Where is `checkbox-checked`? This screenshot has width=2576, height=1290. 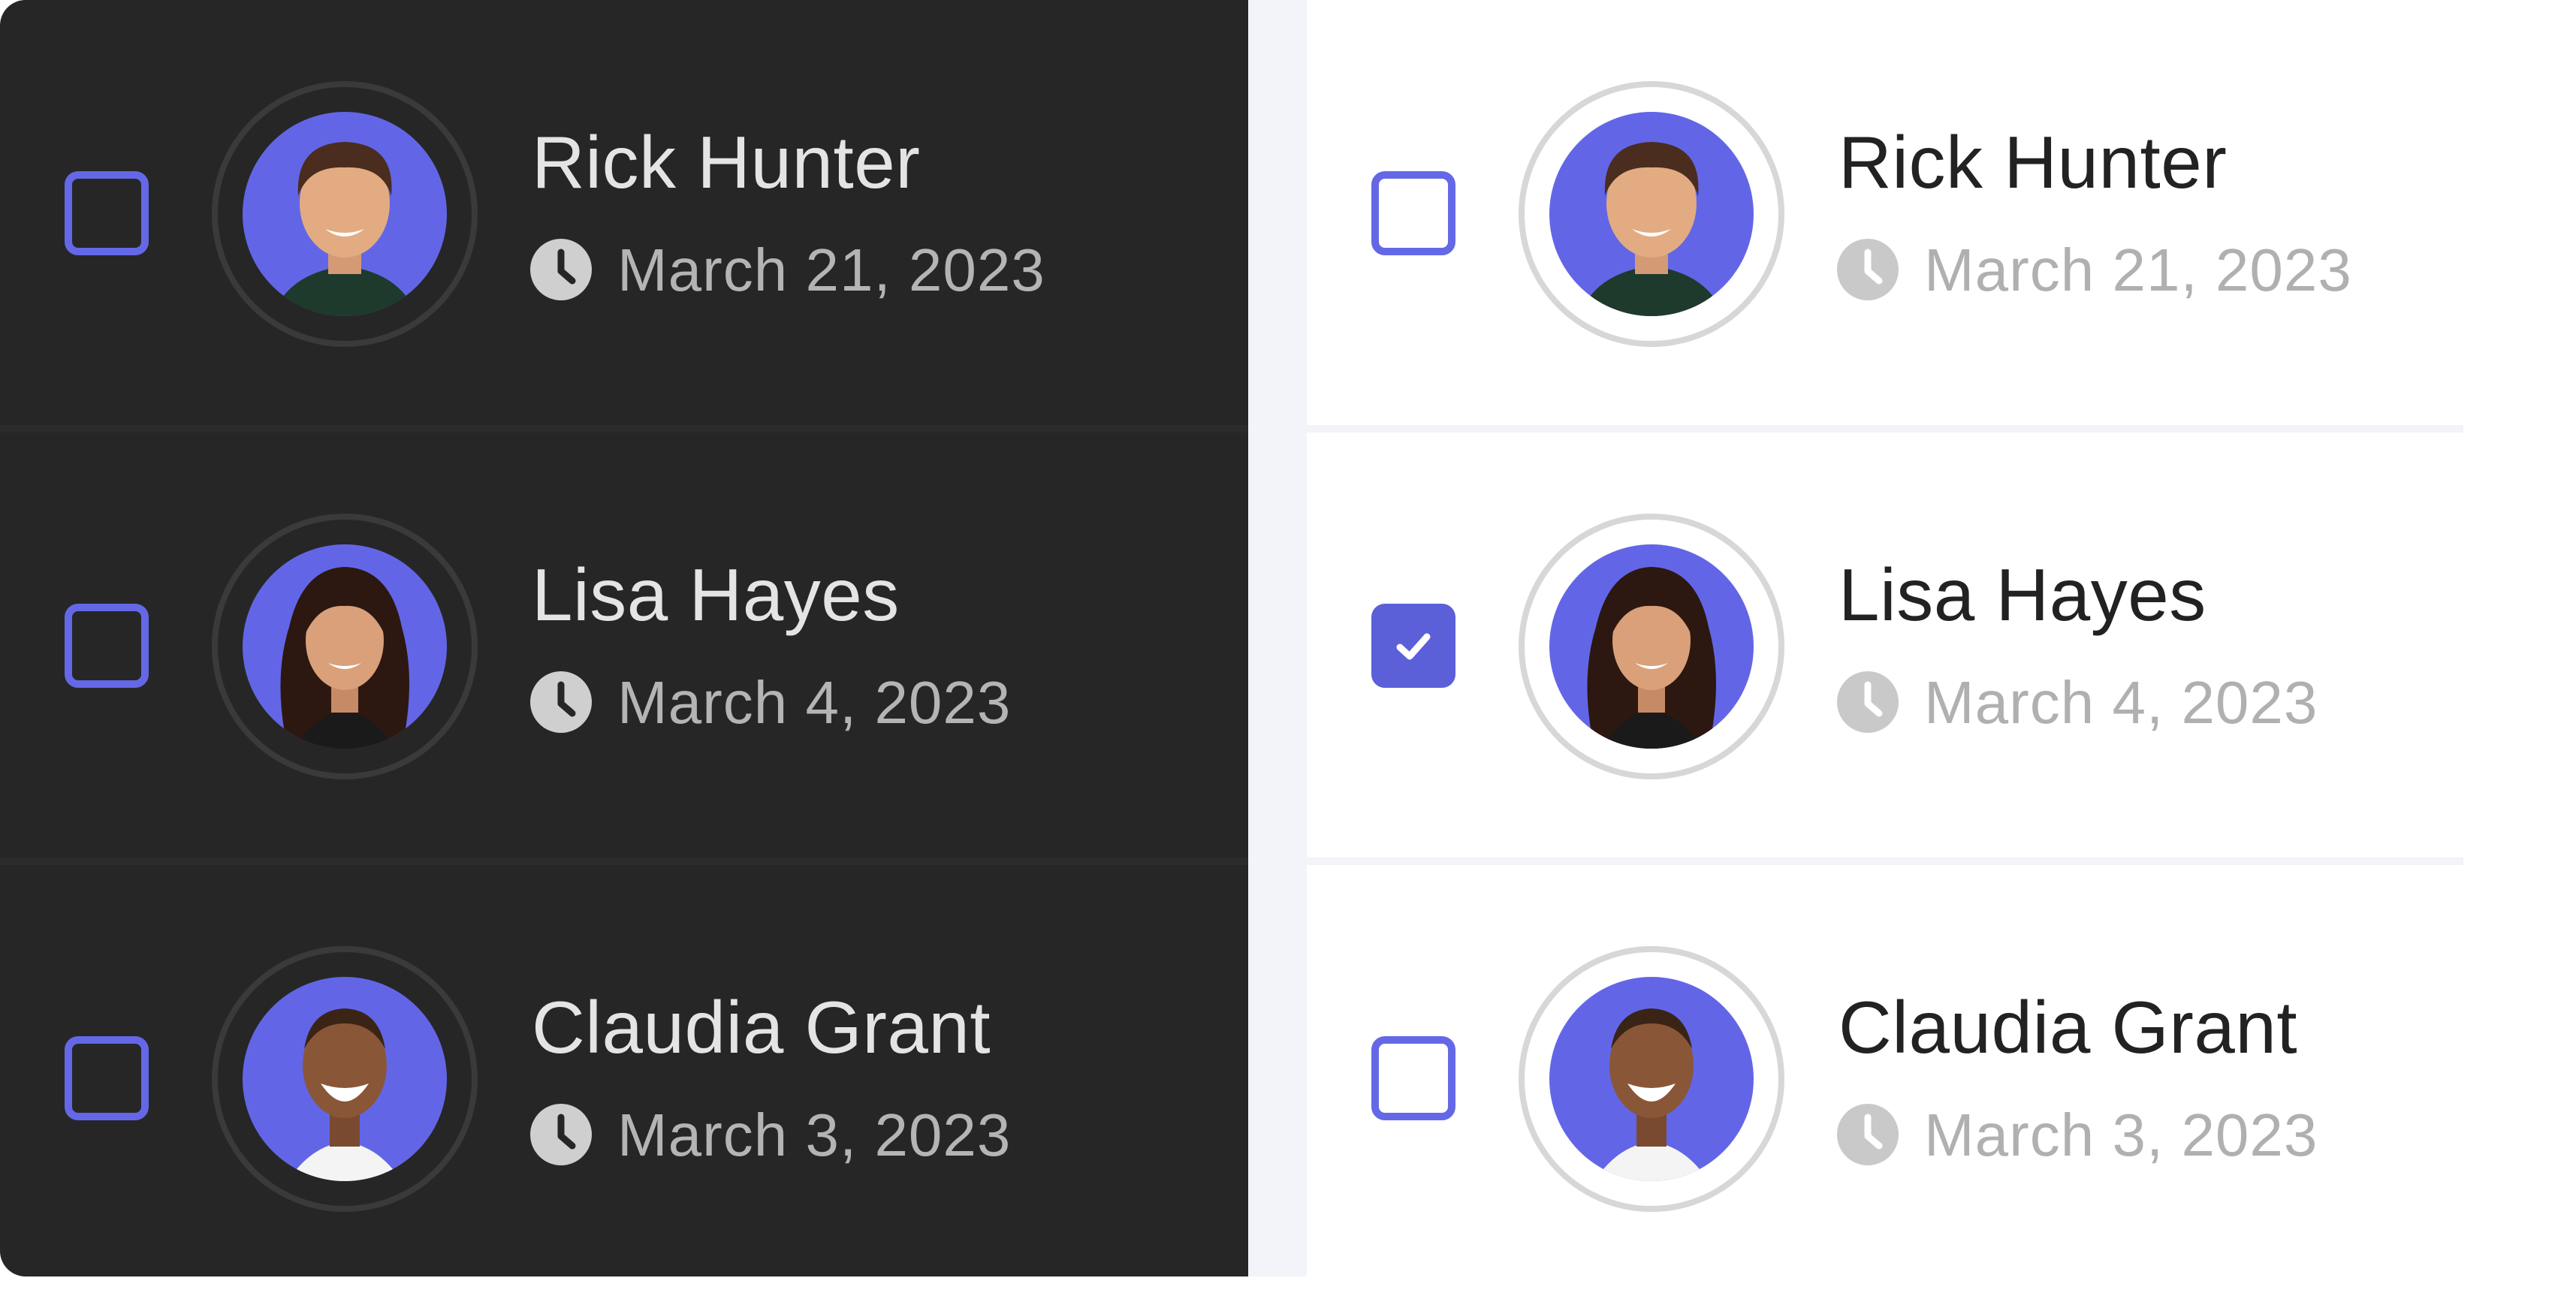
checkbox-checked is located at coordinates (1413, 646).